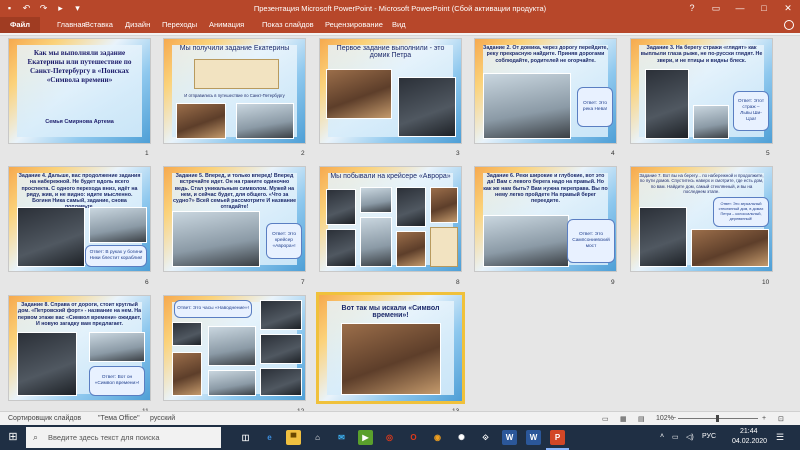  I want to click on slide-number: 7, so click(303, 282).